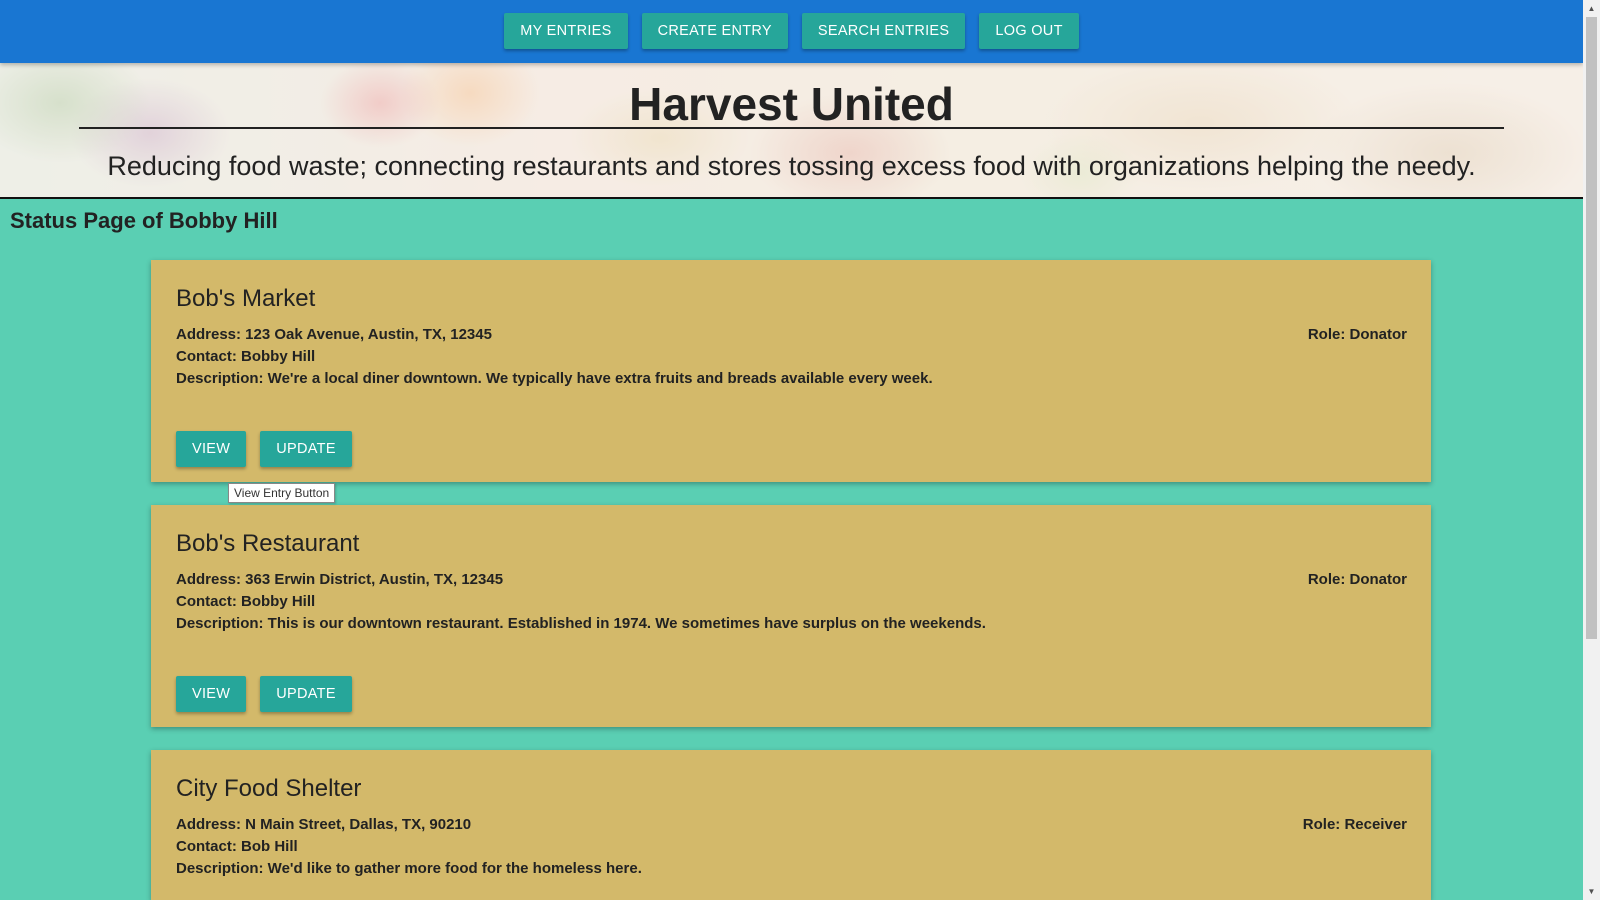 The height and width of the screenshot is (900, 1600). What do you see at coordinates (791, 104) in the screenshot?
I see `site-title: Harvest United` at bounding box center [791, 104].